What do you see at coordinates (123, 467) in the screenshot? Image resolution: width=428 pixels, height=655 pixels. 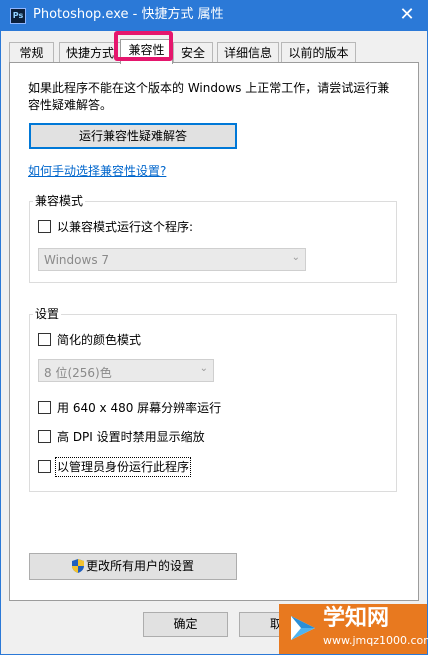 I see `run-as-admin-label: 以管理员身份运行此程序` at bounding box center [123, 467].